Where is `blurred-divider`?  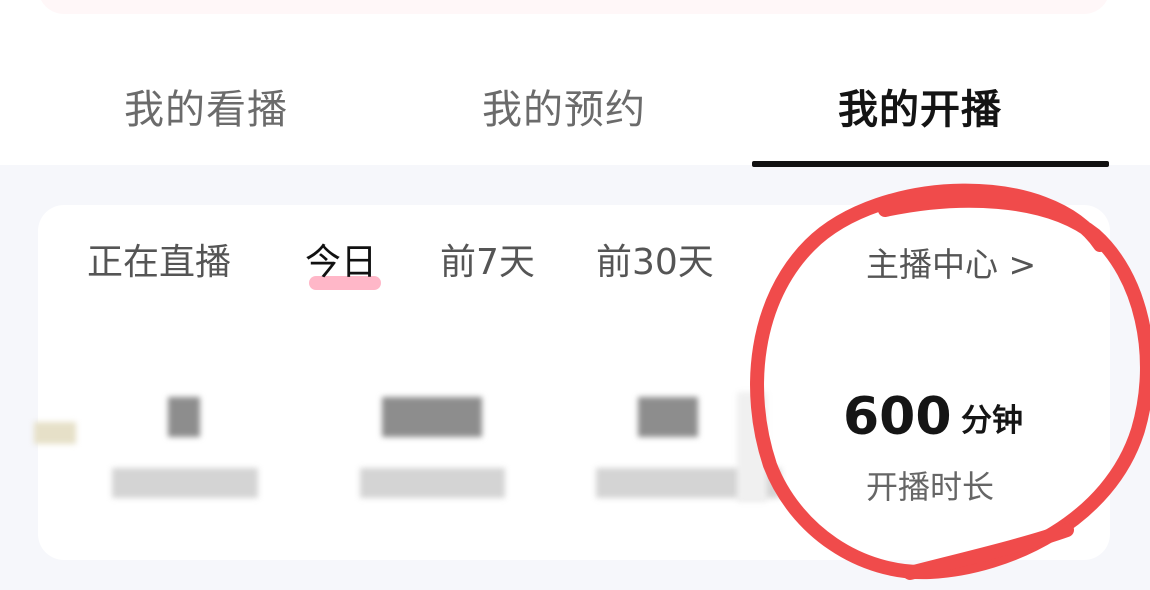 blurred-divider is located at coordinates (752, 447).